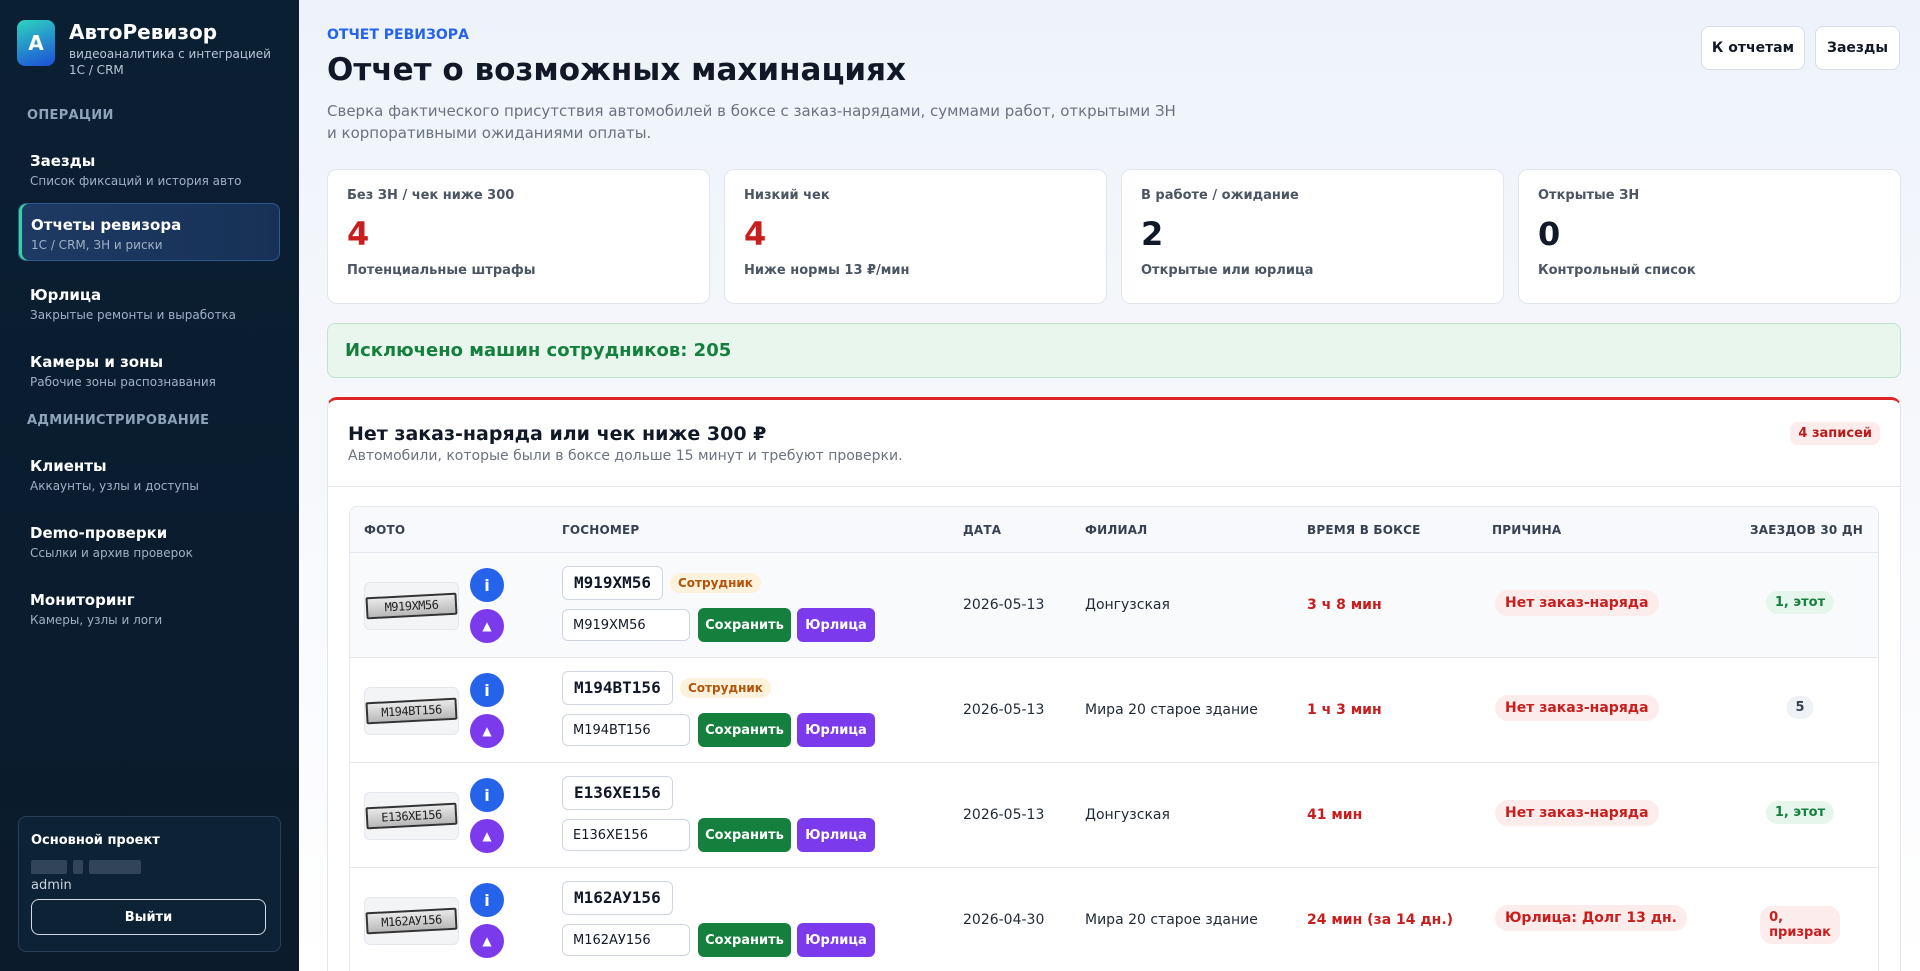 The height and width of the screenshot is (971, 1920). I want to click on sidebar-item-label: Камеры и зоны, so click(97, 362).